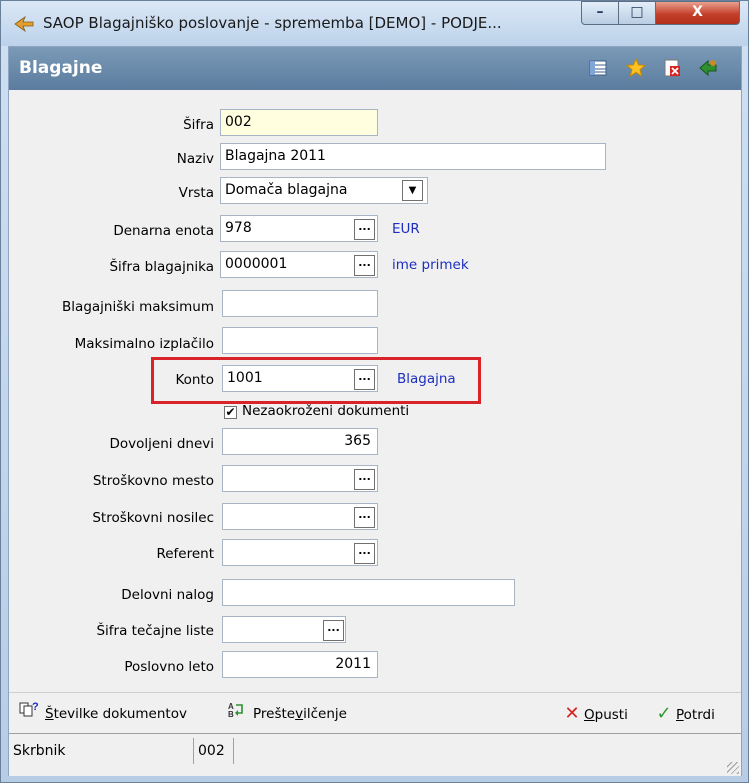 Image resolution: width=749 pixels, height=783 pixels. Describe the element at coordinates (196, 193) in the screenshot. I see `vrsta-label: Vrsta` at that location.